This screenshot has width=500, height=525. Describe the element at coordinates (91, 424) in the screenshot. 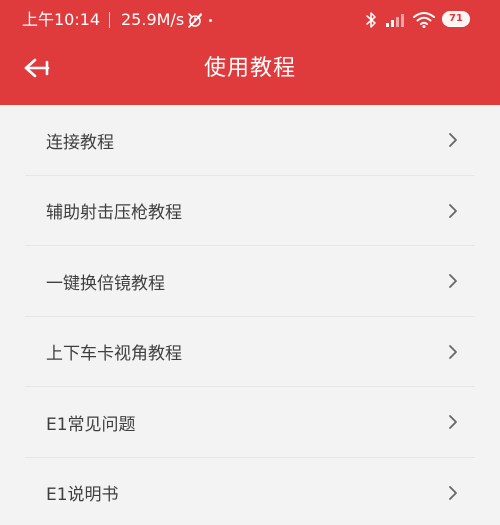

I see `tutorial-item-label: E1常见问题` at that location.